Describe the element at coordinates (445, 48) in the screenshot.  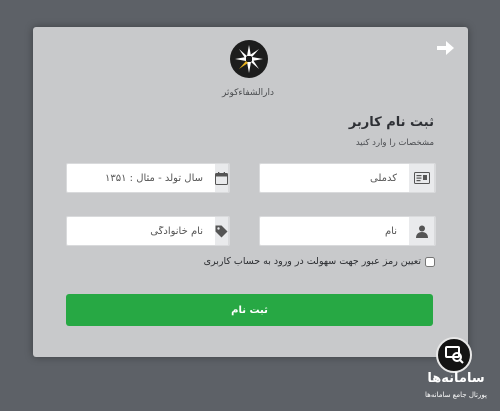
I see `arrow-right-icon` at that location.